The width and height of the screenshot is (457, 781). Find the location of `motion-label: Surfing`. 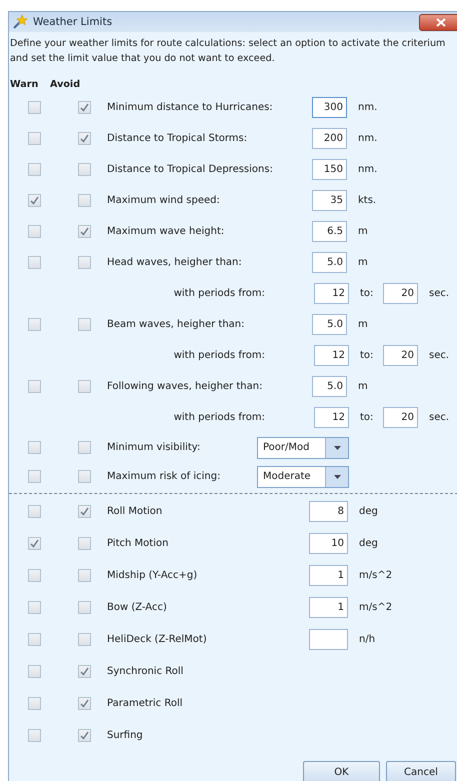

motion-label: Surfing is located at coordinates (125, 735).